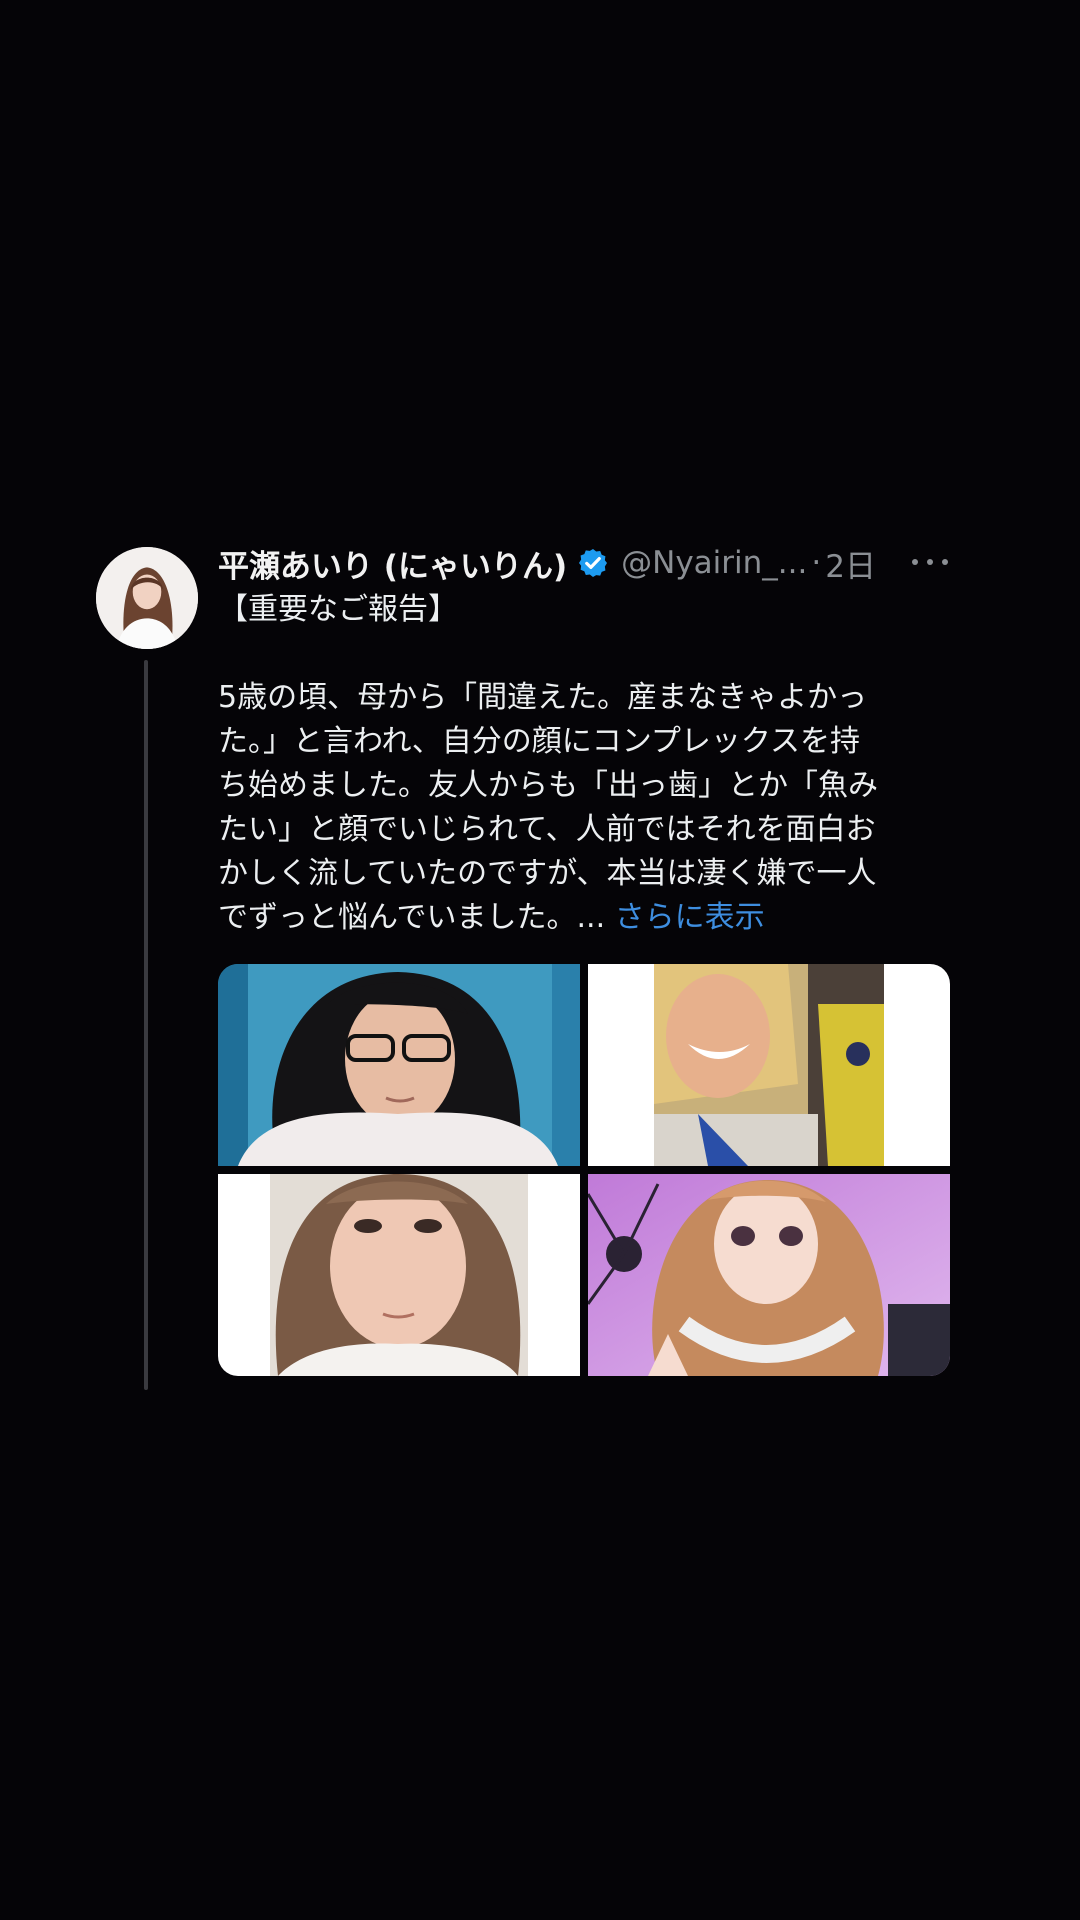  I want to click on tweet-line: かしく流していたのですが、本当は凄く嫌で一人, so click(547, 873).